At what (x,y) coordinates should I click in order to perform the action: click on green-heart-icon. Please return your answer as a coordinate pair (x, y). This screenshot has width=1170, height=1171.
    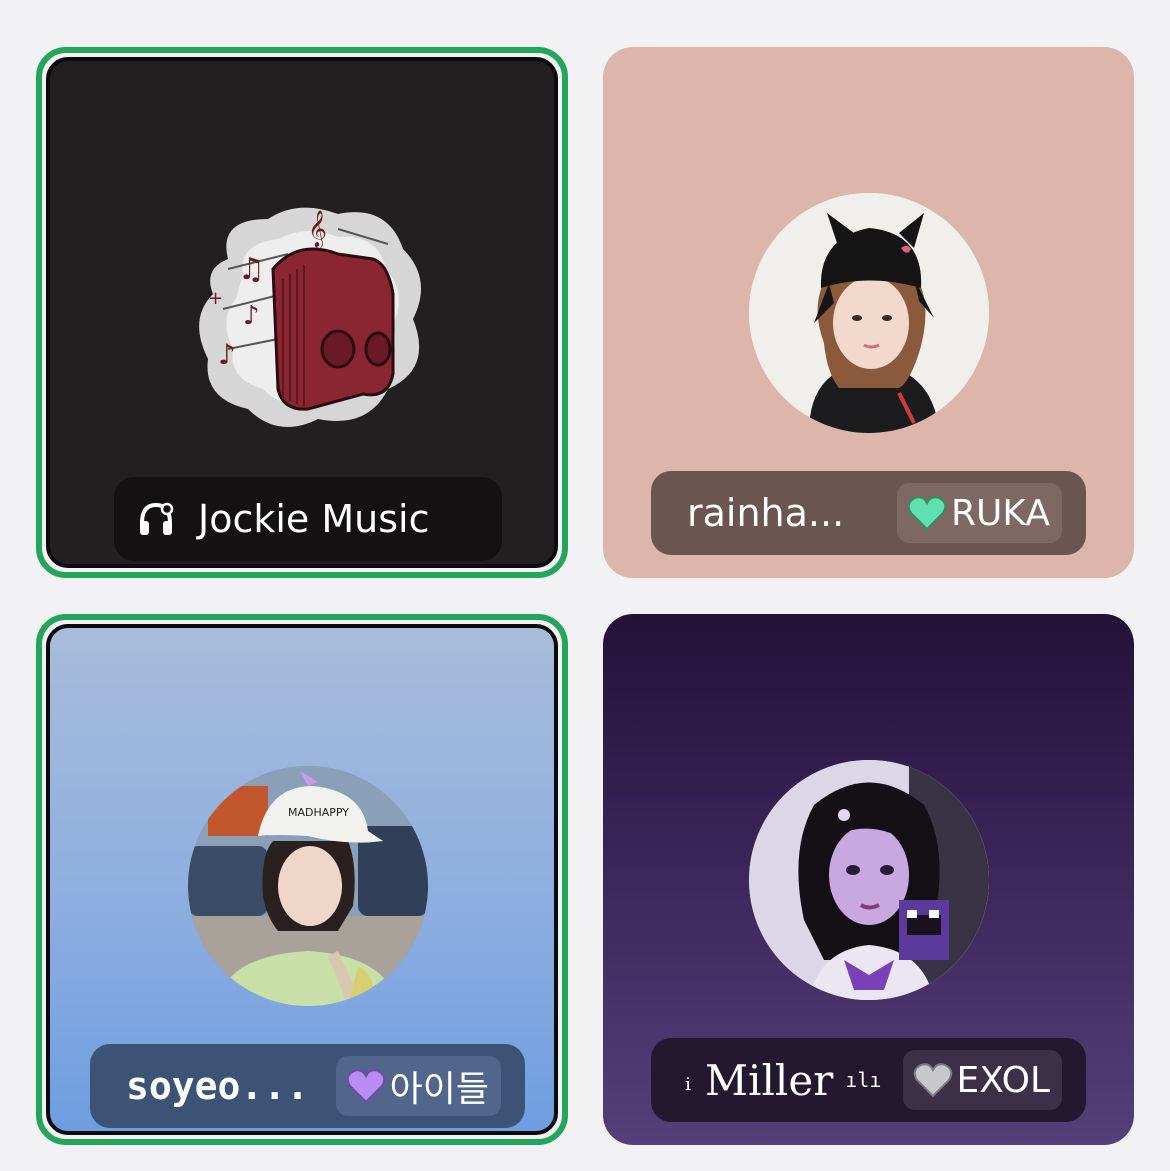
    Looking at the image, I should click on (927, 513).